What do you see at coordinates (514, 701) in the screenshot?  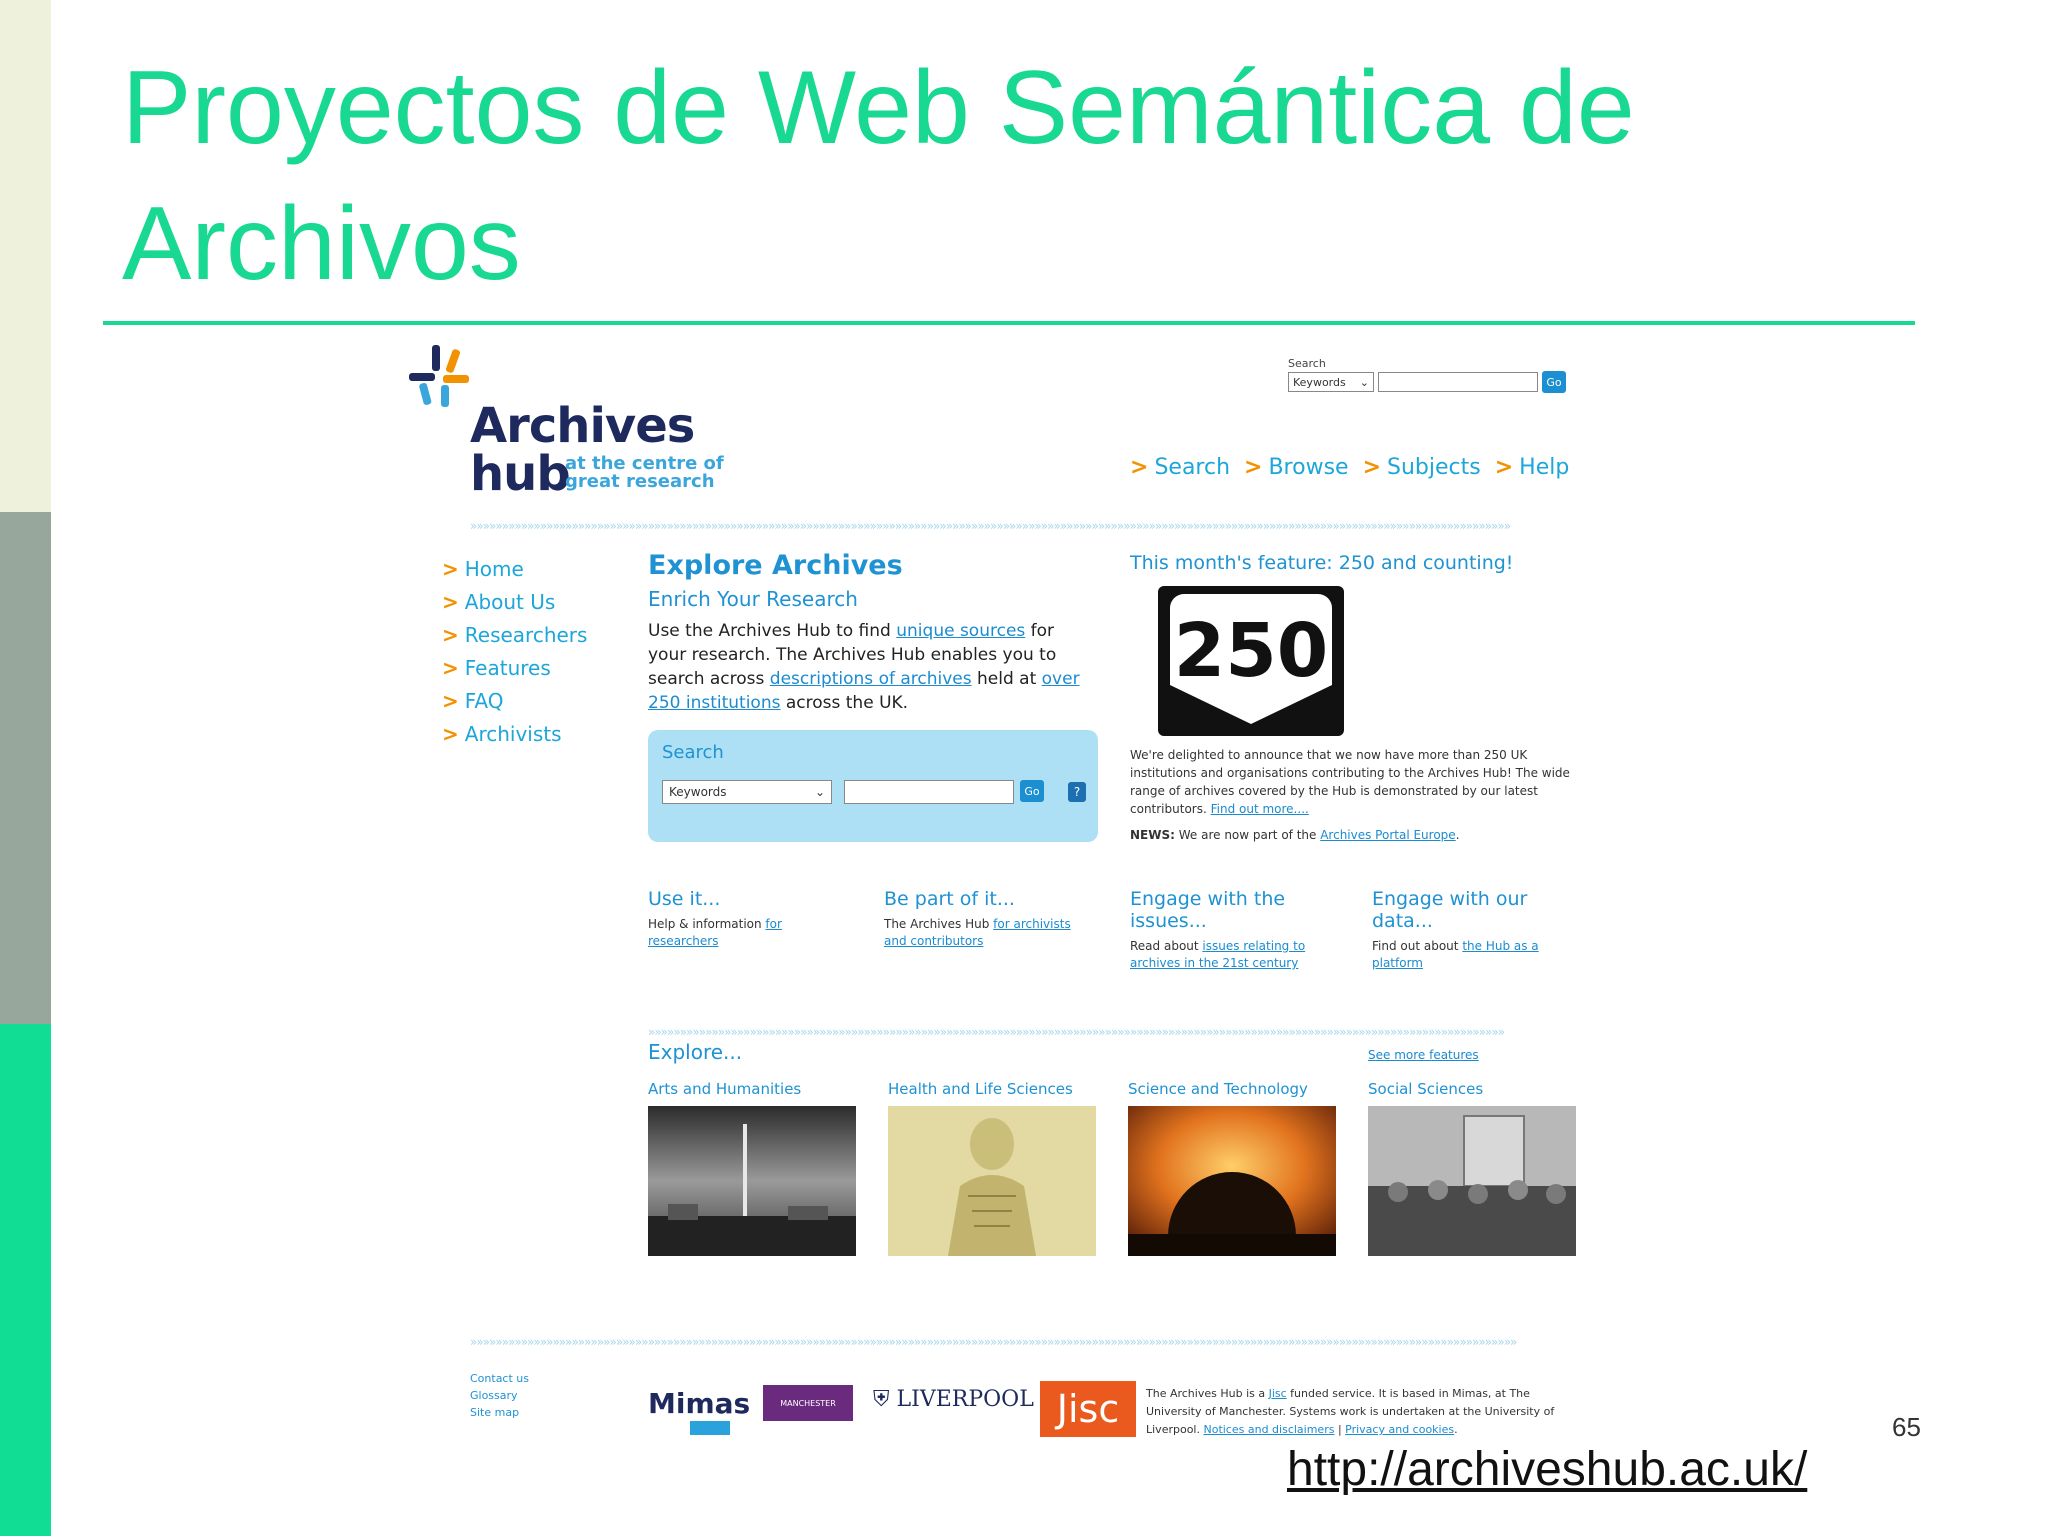 I see `left-nav-faq: > FAQ` at bounding box center [514, 701].